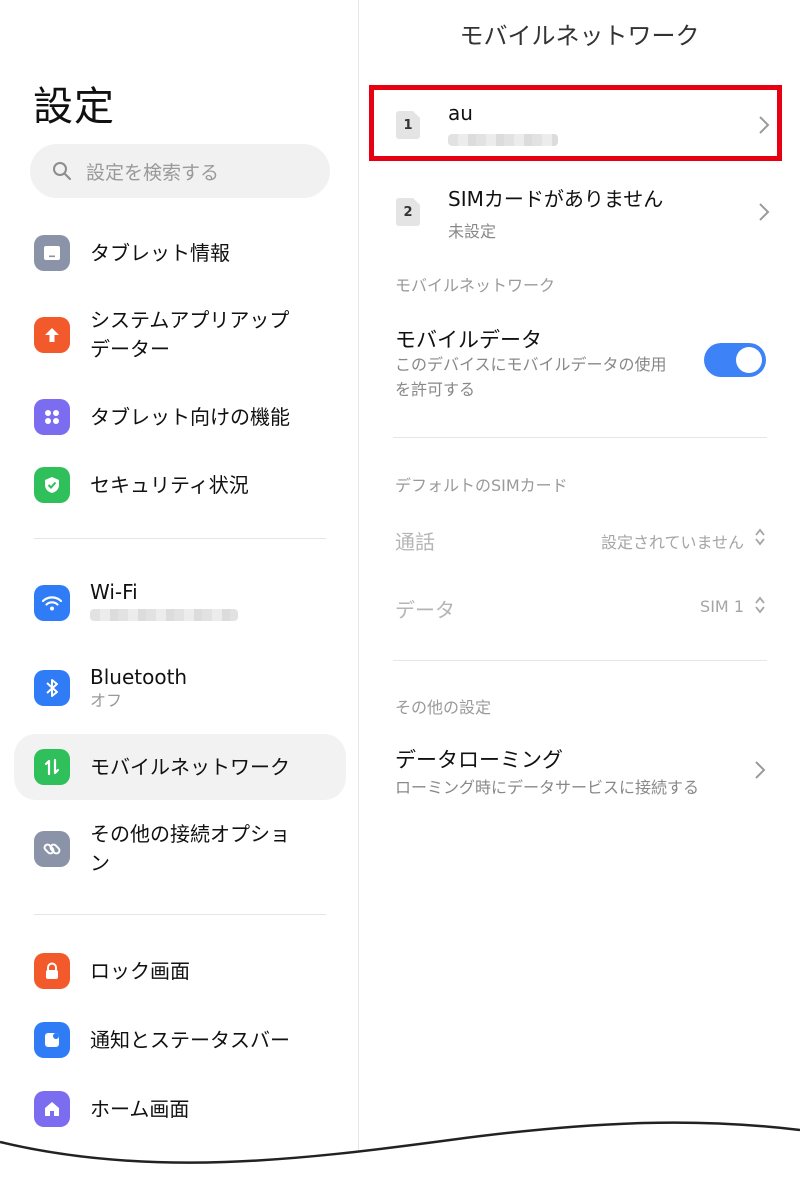  Describe the element at coordinates (735, 360) in the screenshot. I see `mobile-data-toggle` at that location.